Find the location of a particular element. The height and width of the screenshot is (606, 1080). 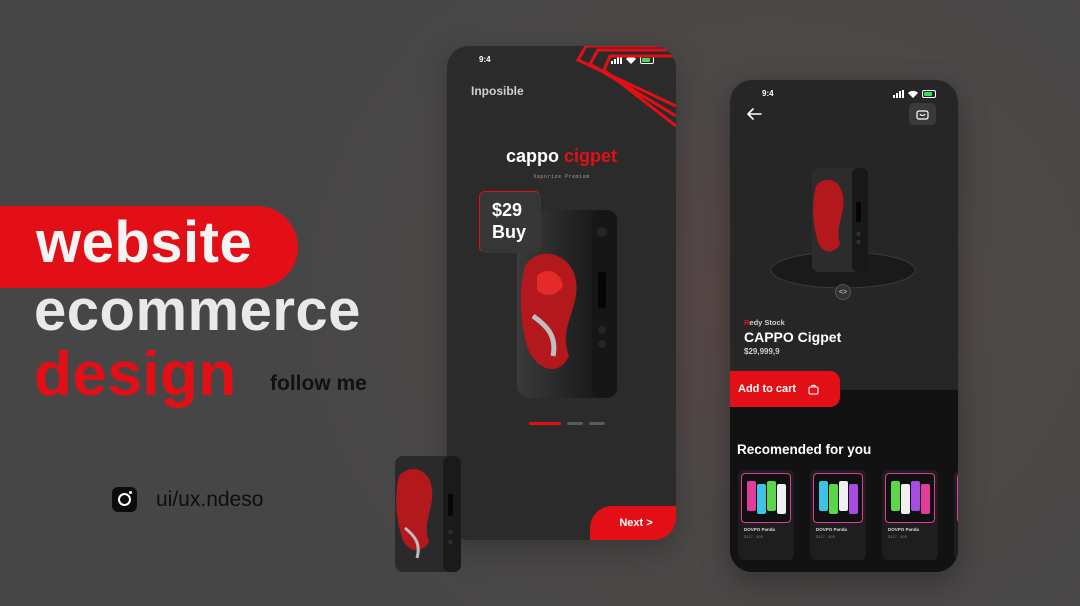

product-price: $29,999,9 is located at coordinates (762, 351).